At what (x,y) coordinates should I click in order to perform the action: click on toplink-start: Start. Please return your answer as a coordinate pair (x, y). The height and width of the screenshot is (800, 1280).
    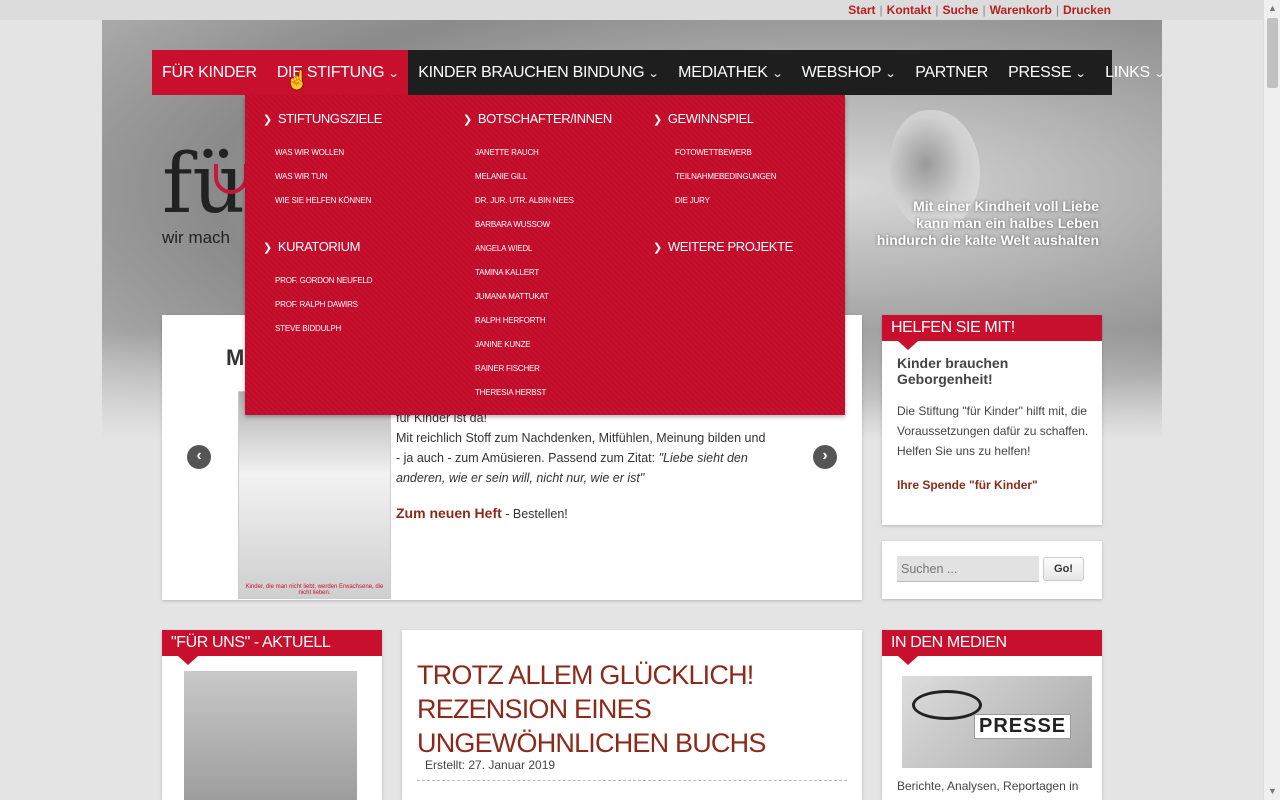
    Looking at the image, I should click on (861, 10).